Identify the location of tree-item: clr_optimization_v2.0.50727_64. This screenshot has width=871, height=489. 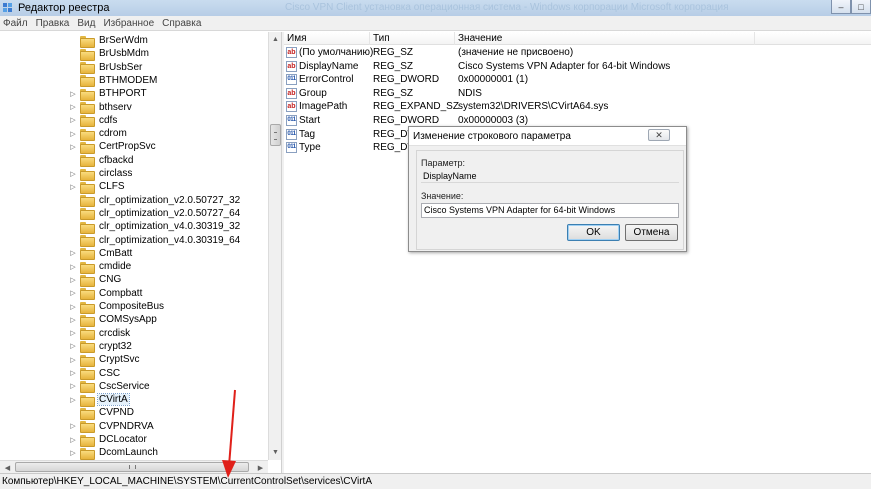
(120, 214).